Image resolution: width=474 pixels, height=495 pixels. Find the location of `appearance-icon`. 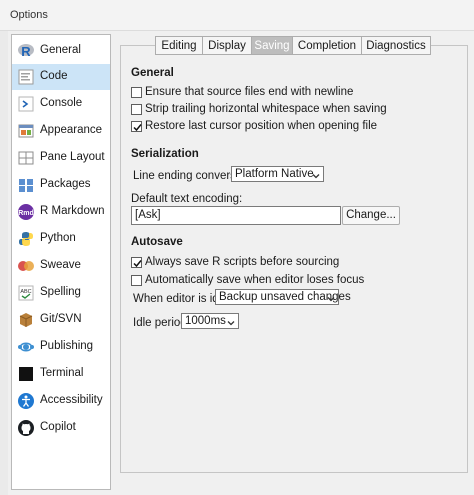

appearance-icon is located at coordinates (26, 131).